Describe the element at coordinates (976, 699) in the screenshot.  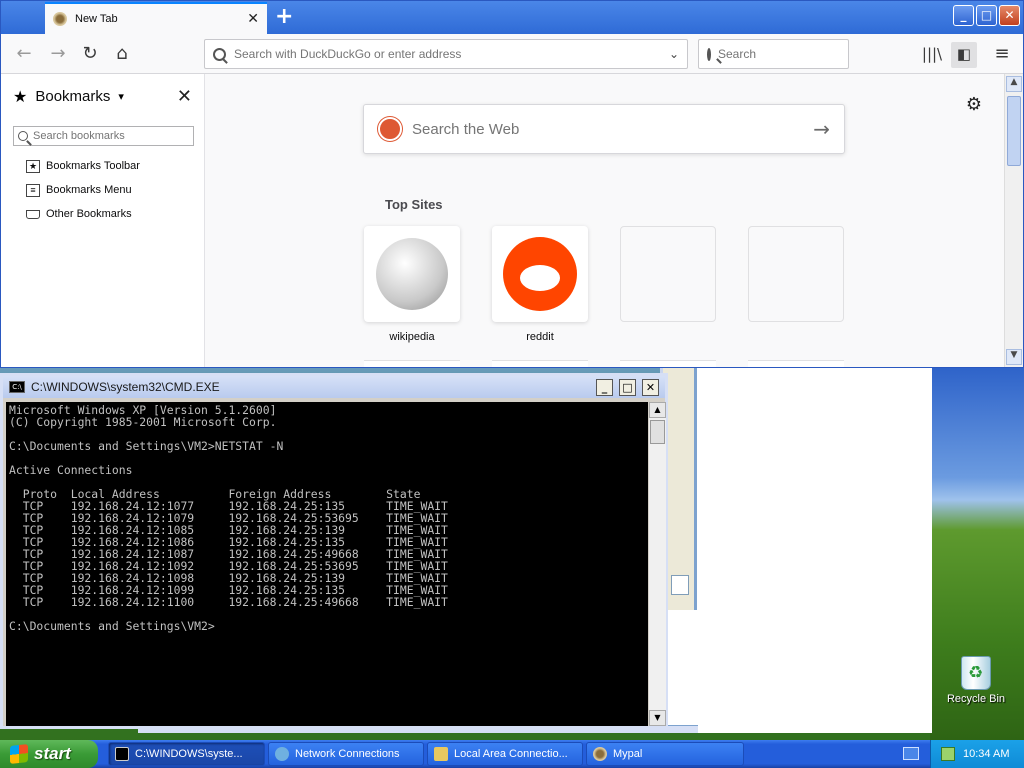
I see `recycle-bin-label: Recycle Bin` at that location.